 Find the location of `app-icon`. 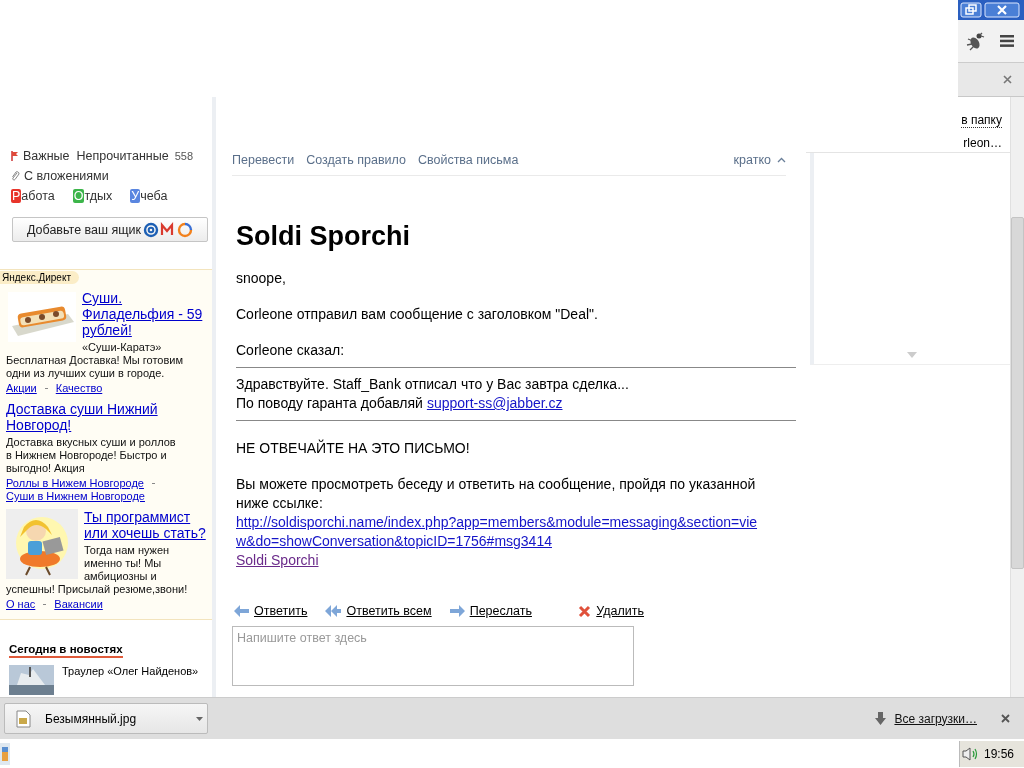

app-icon is located at coordinates (5, 753).